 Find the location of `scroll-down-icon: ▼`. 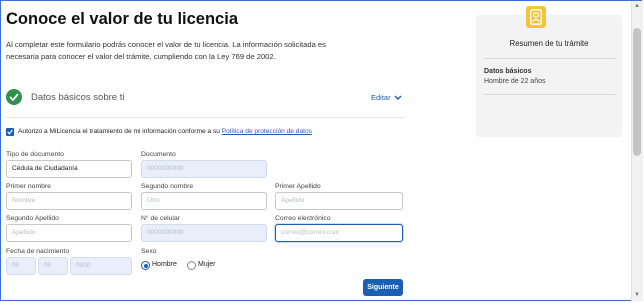

scroll-down-icon: ▼ is located at coordinates (637, 295).